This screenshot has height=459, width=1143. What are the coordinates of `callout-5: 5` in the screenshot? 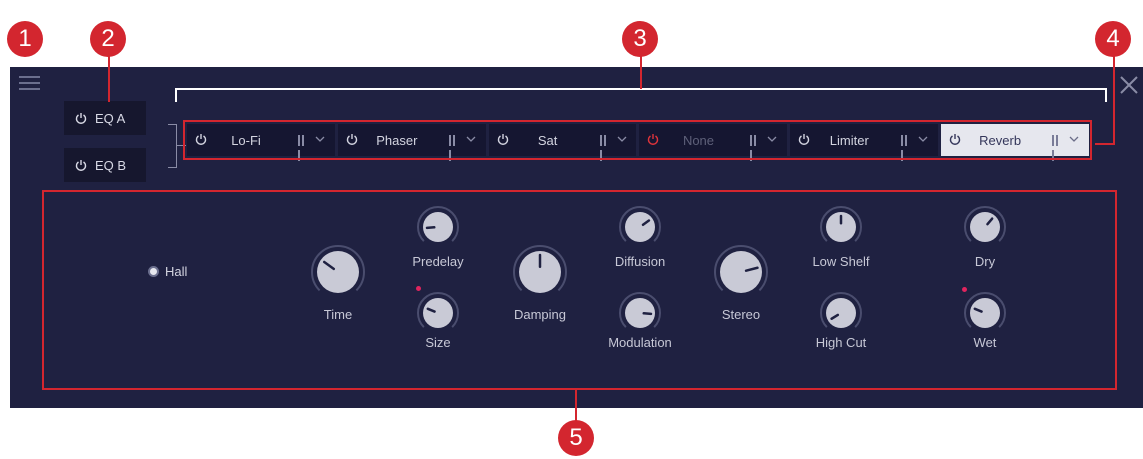 It's located at (576, 438).